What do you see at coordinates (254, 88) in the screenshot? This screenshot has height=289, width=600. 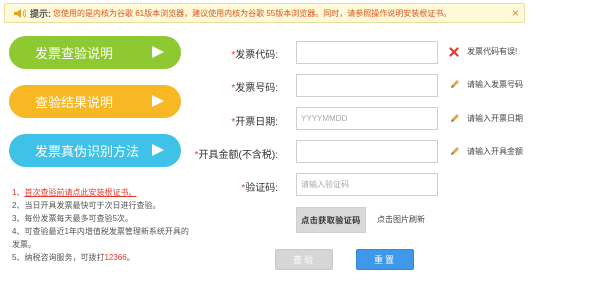 I see `invoice-number-label: *发票号码:` at bounding box center [254, 88].